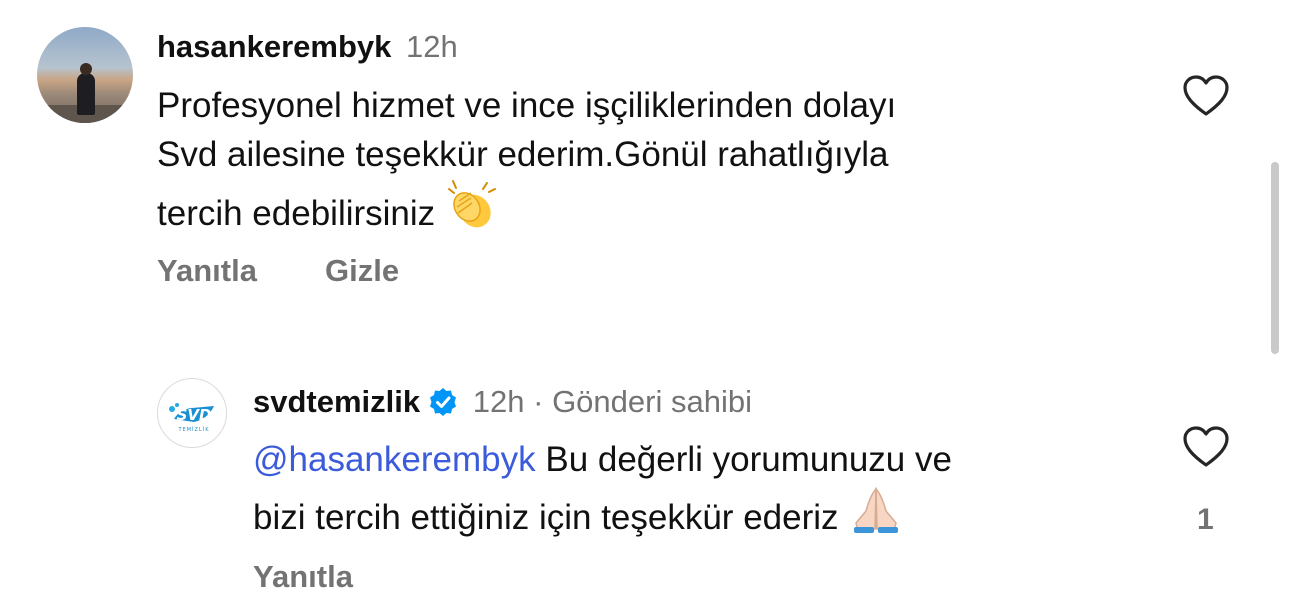 Image resolution: width=1290 pixels, height=607 pixels. I want to click on folded-hands-icon, so click(876, 517).